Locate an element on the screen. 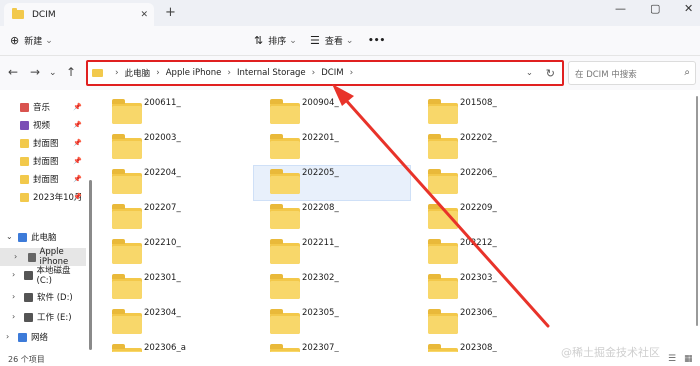 The width and height of the screenshot is (700, 366). sort-button: ⇅ 排序 ⌄ is located at coordinates (275, 40).